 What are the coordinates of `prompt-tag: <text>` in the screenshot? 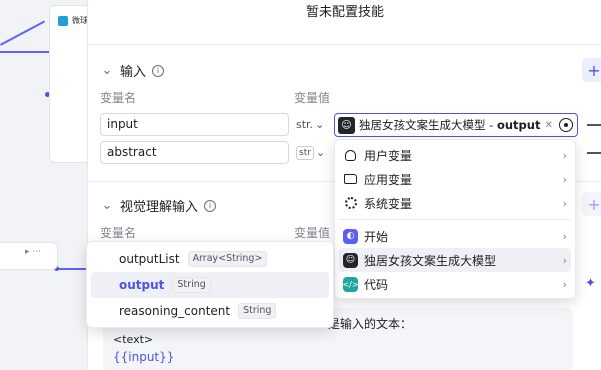 It's located at (133, 339).